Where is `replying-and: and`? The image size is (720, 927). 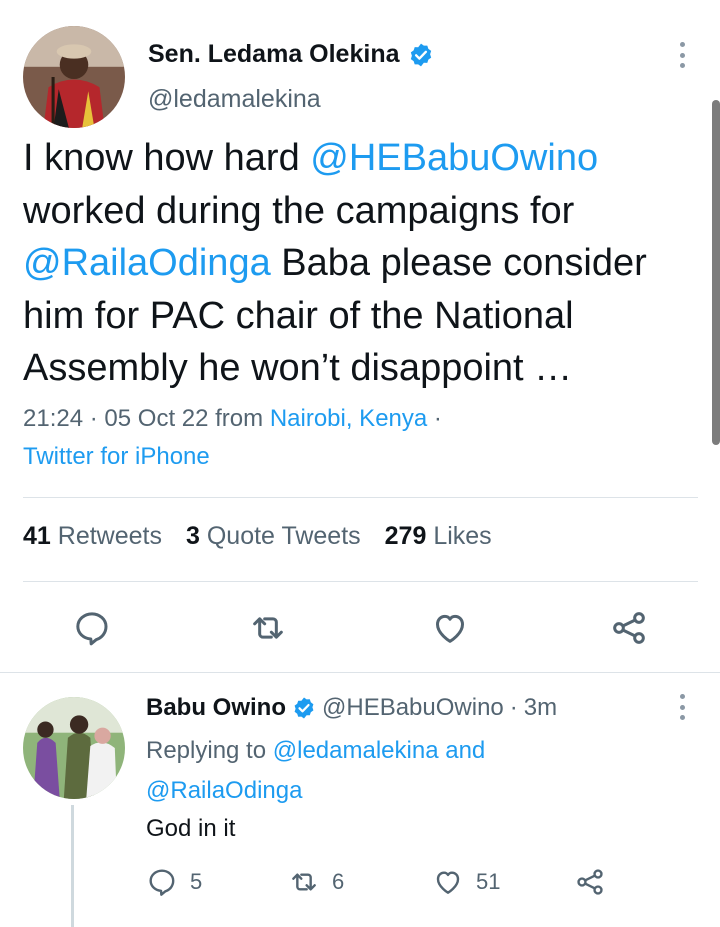 replying-and: and is located at coordinates (465, 750).